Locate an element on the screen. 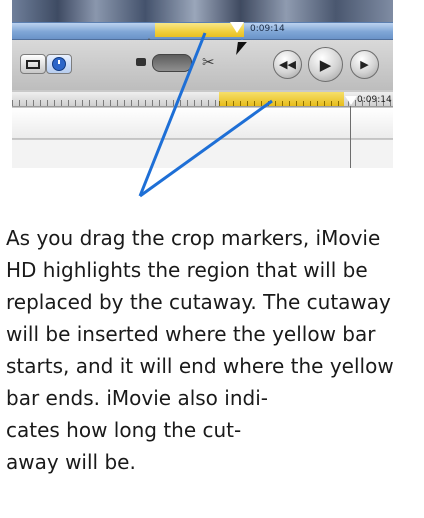  mouse-pointer-icon is located at coordinates (241, 48).